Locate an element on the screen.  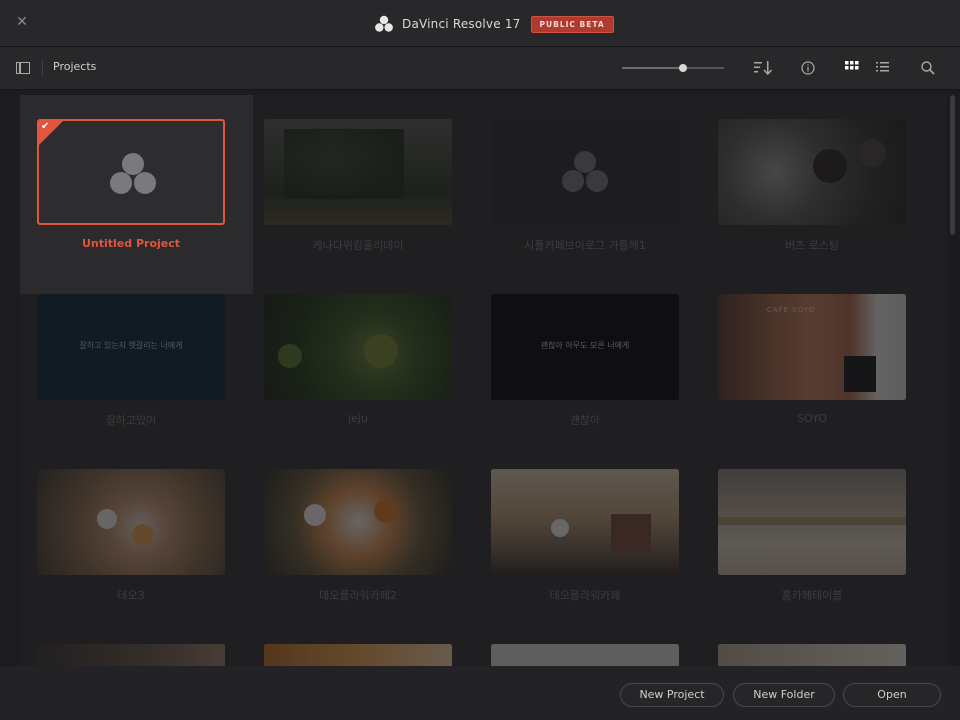
sort-icon is located at coordinates (763, 68).